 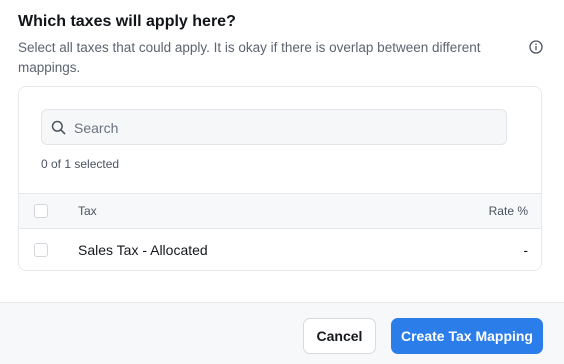 What do you see at coordinates (508, 211) in the screenshot?
I see `column-header-rate: Rate %` at bounding box center [508, 211].